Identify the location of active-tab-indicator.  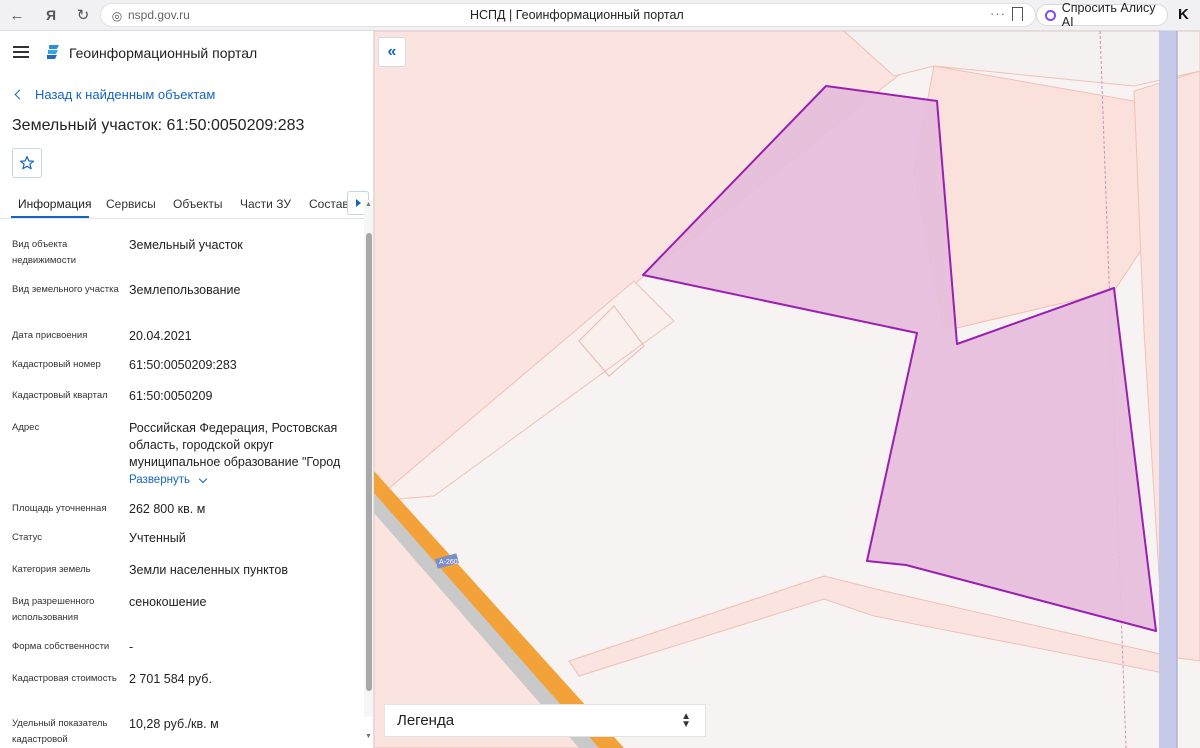
(50, 217).